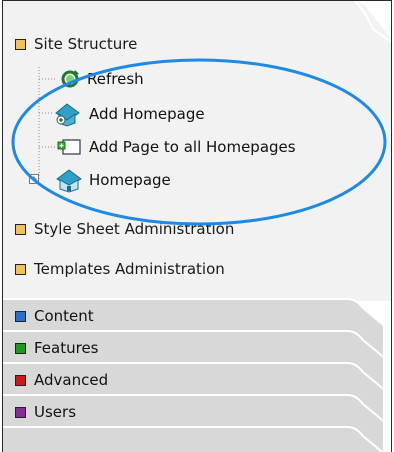 The width and height of the screenshot is (394, 452). I want to click on tree-item-label: Add Page to all Homepages, so click(192, 147).